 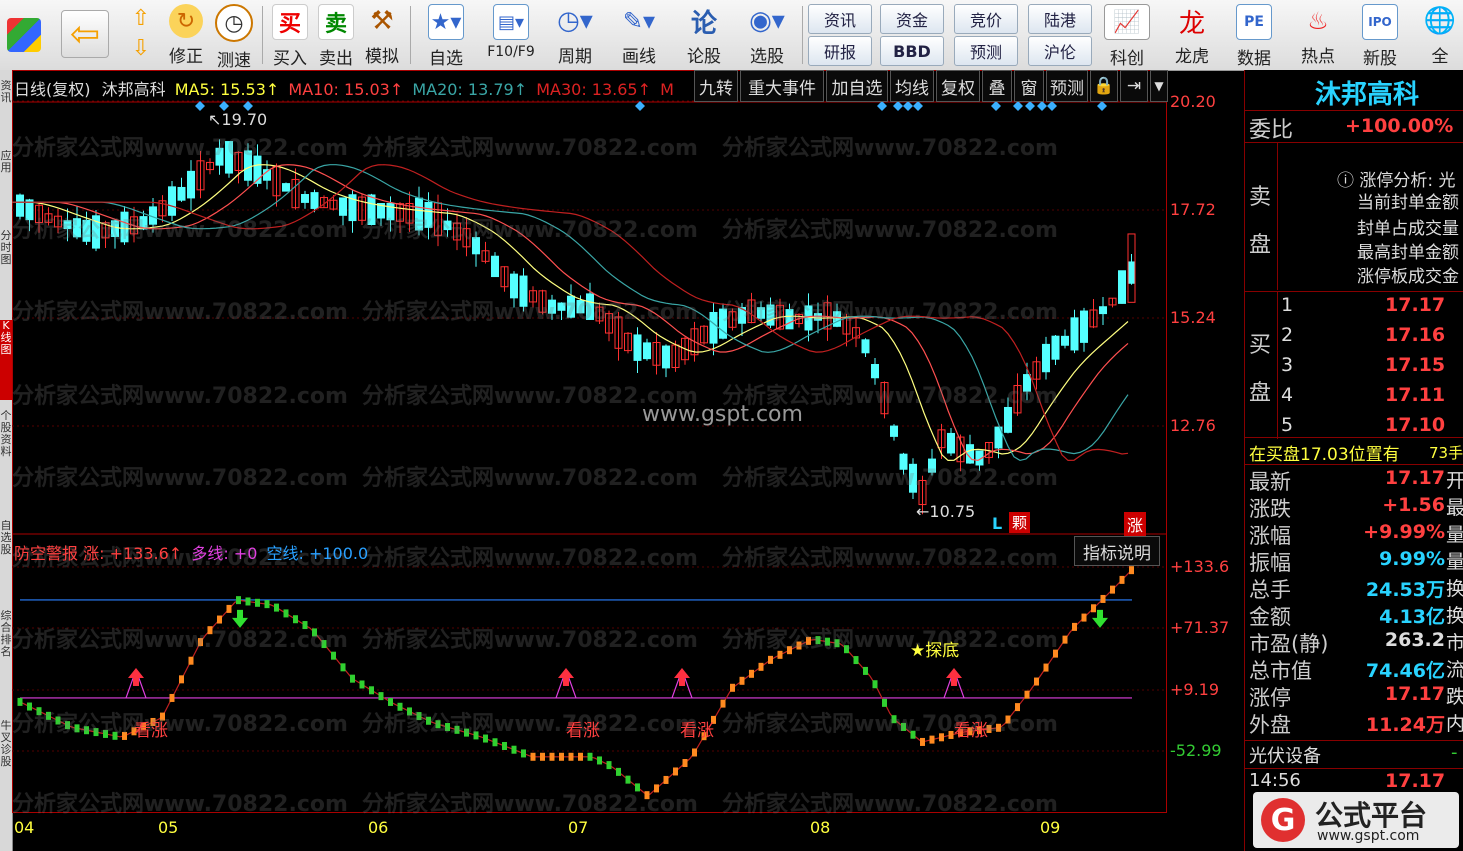 I want to click on btn-adjust: 复权, so click(x=958, y=86).